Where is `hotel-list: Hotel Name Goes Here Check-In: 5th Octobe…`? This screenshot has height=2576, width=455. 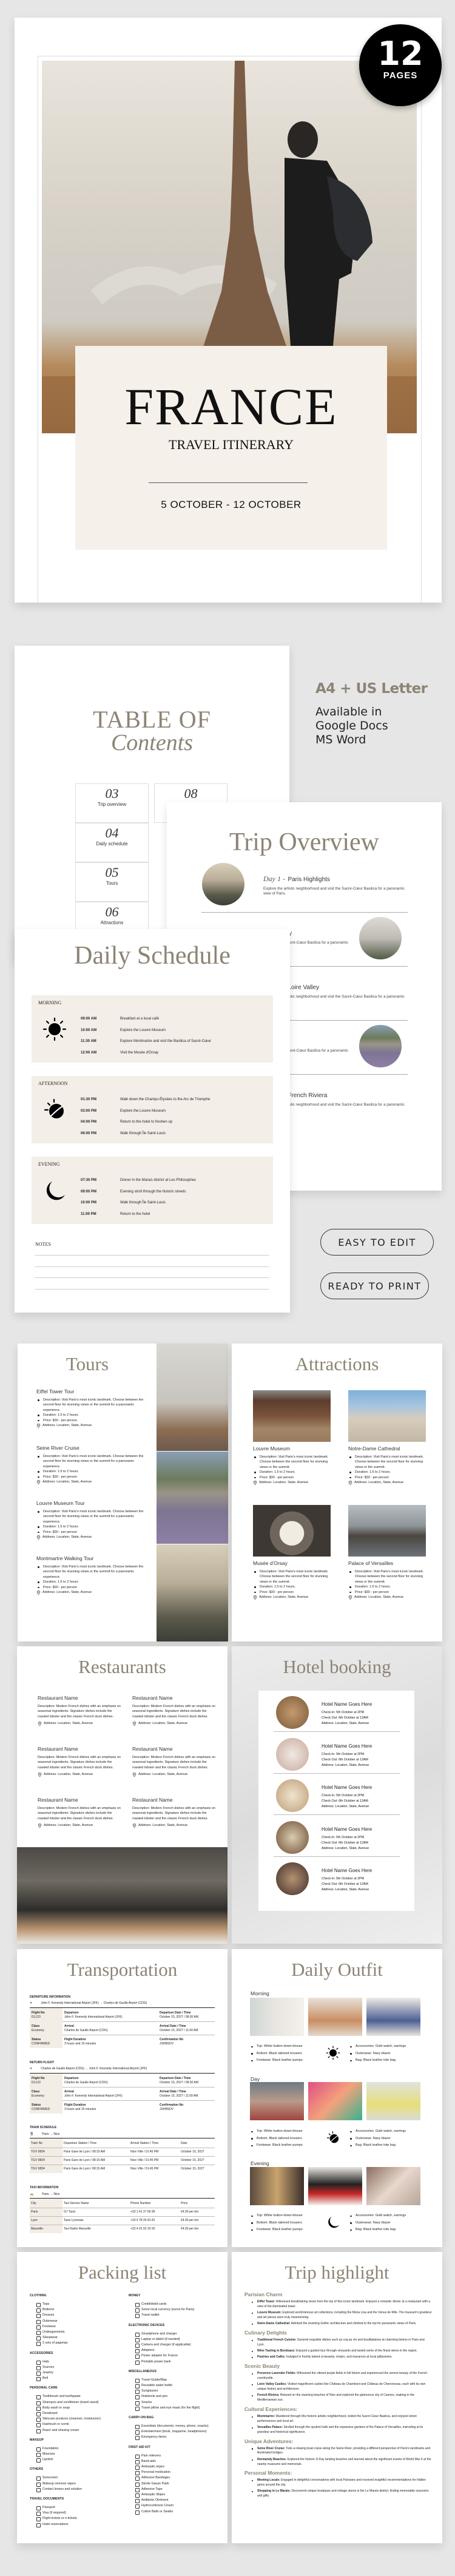
hotel-list: Hotel Name Goes Here Check-In: 5th Octobe… is located at coordinates (336, 1801).